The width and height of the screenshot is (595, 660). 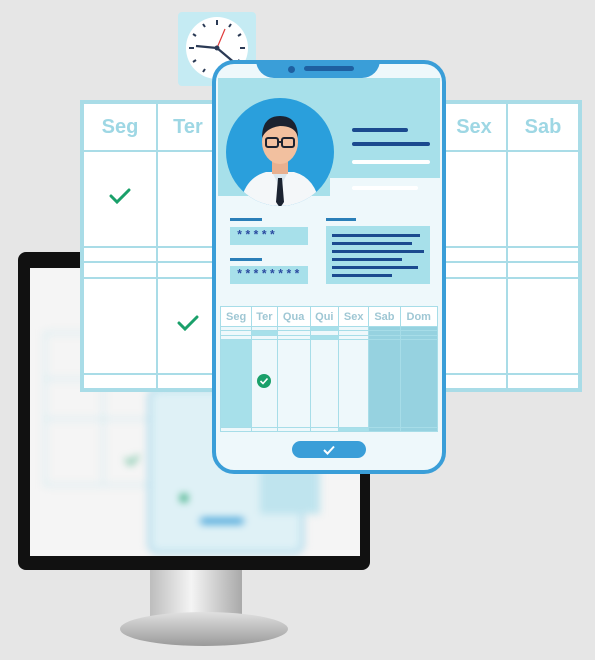 I want to click on big-cal-header-sex: Sex, so click(x=474, y=127).